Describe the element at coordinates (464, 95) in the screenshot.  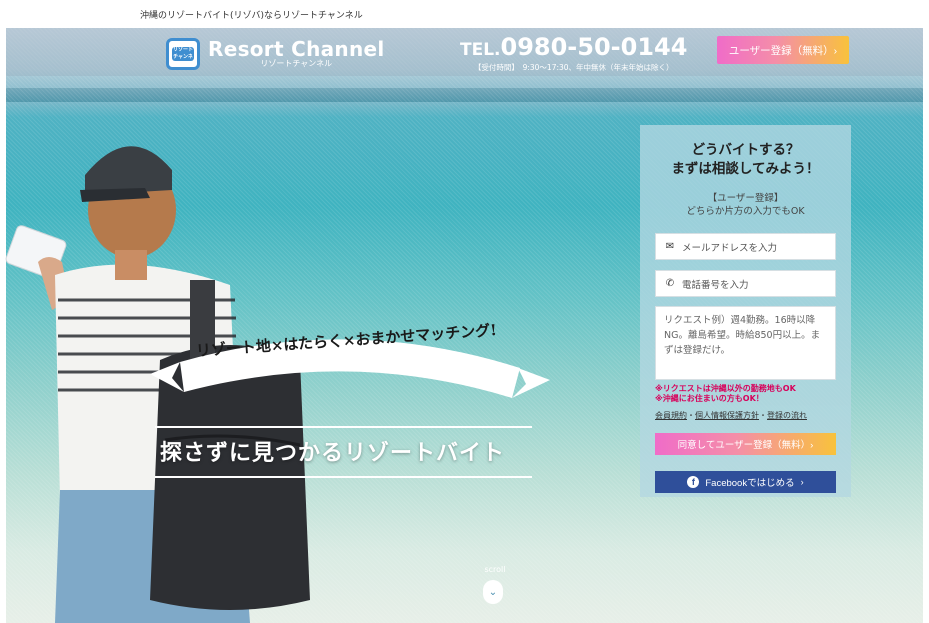
I see `horizon-band` at that location.